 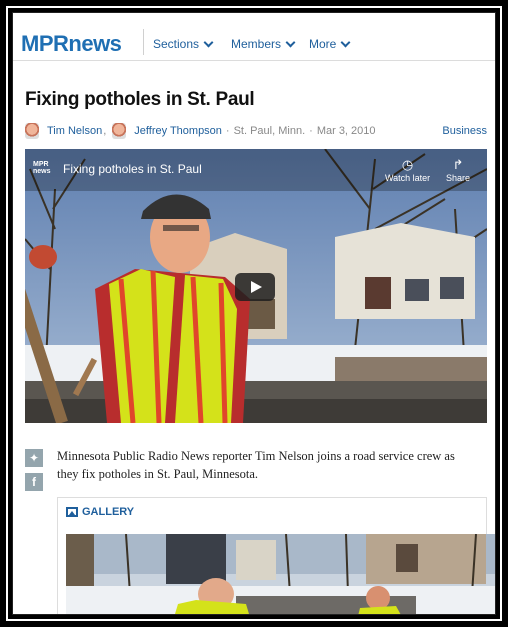 I want to click on site-header: MPRnews Sections Members More, so click(x=254, y=37).